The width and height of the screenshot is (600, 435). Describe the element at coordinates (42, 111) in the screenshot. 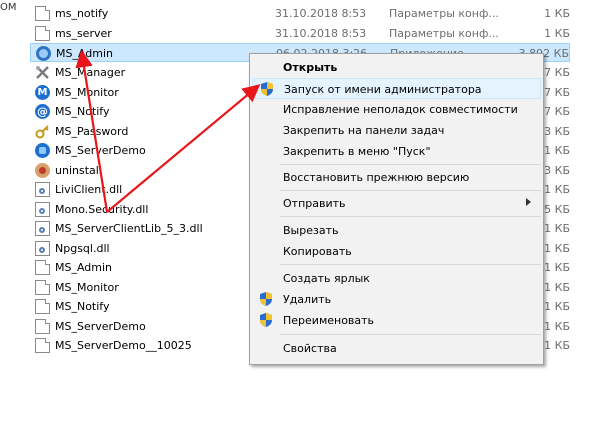

I see `notify-app-icon: @` at that location.